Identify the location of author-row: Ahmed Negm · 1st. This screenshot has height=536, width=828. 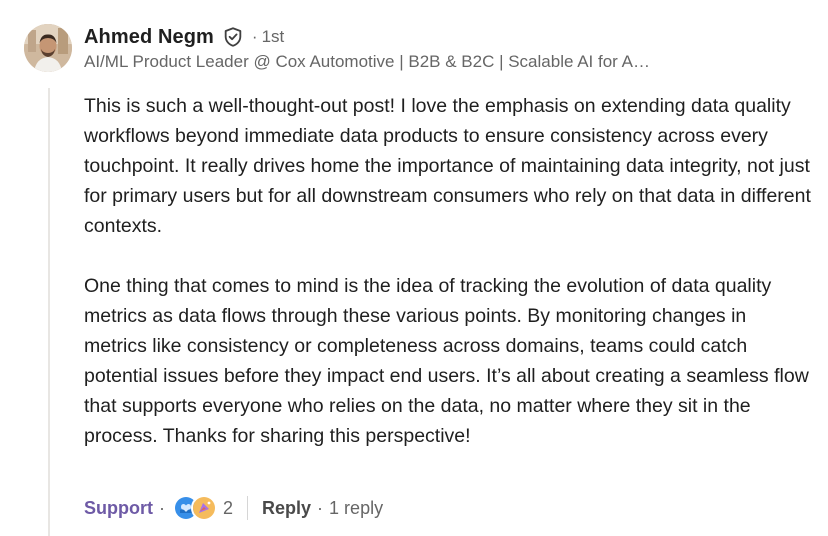
(444, 37).